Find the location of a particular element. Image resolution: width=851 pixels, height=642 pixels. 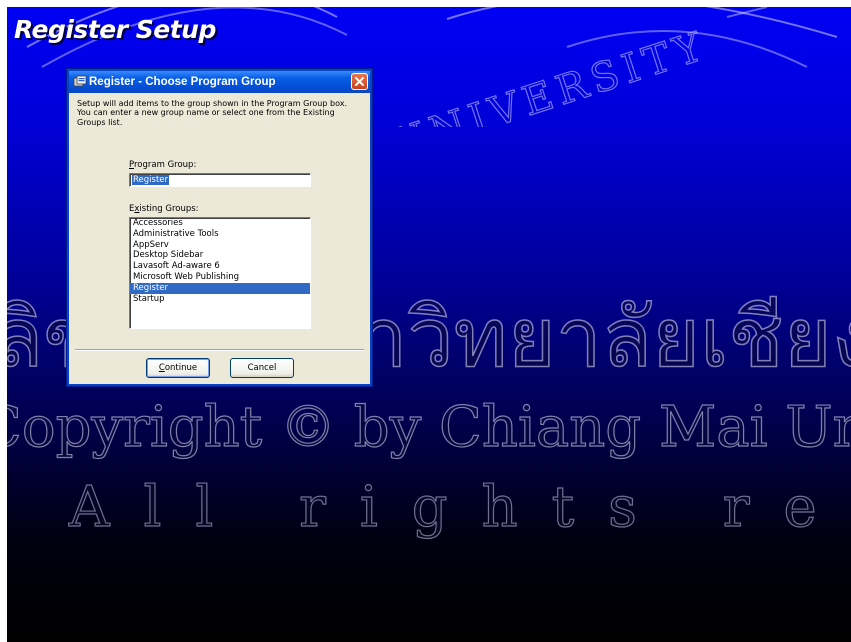

setup-app-icon is located at coordinates (80, 81).